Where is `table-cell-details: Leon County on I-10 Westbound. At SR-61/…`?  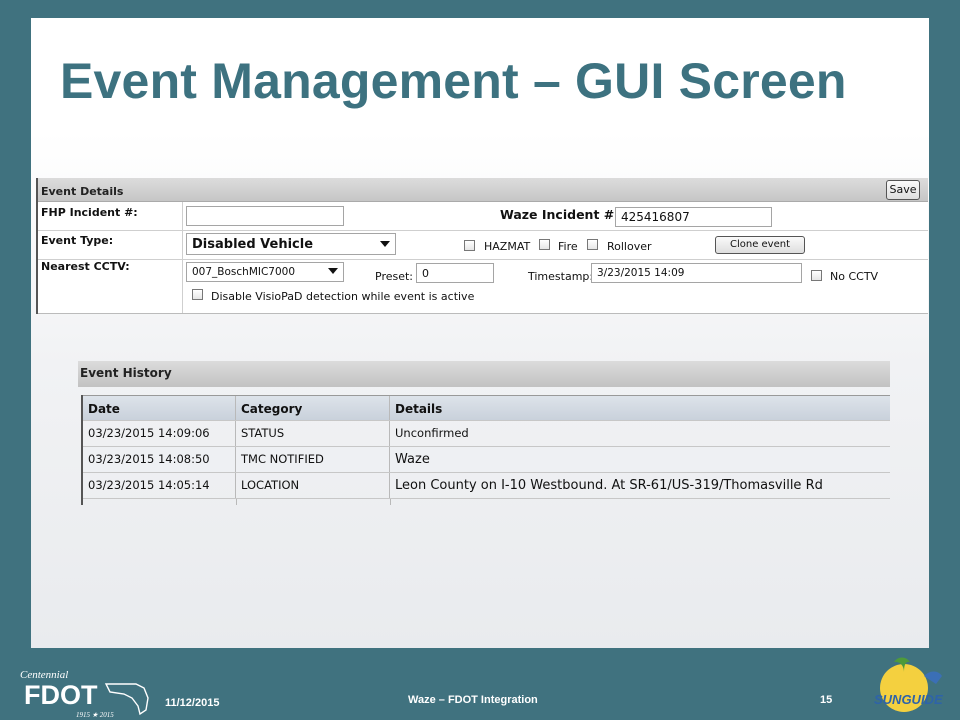 table-cell-details: Leon County on I-10 Westbound. At SR-61/… is located at coordinates (609, 485).